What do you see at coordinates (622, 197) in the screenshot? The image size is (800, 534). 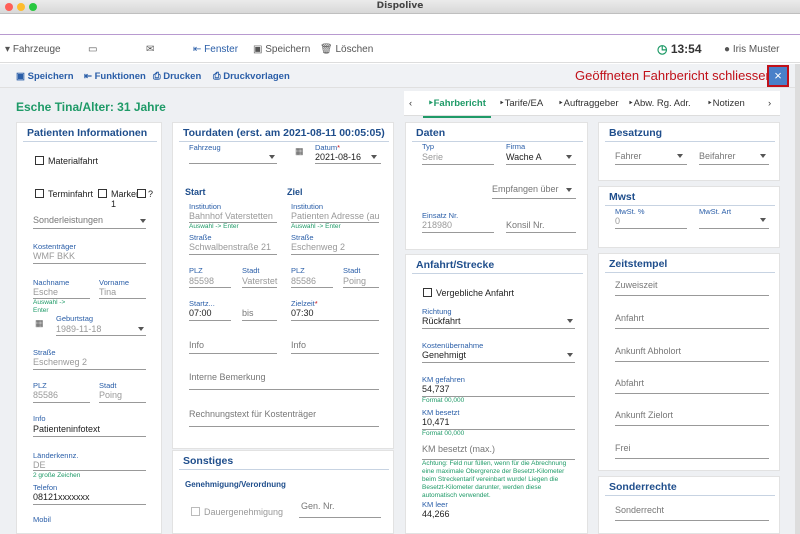 I see `card-title: Mwst` at bounding box center [622, 197].